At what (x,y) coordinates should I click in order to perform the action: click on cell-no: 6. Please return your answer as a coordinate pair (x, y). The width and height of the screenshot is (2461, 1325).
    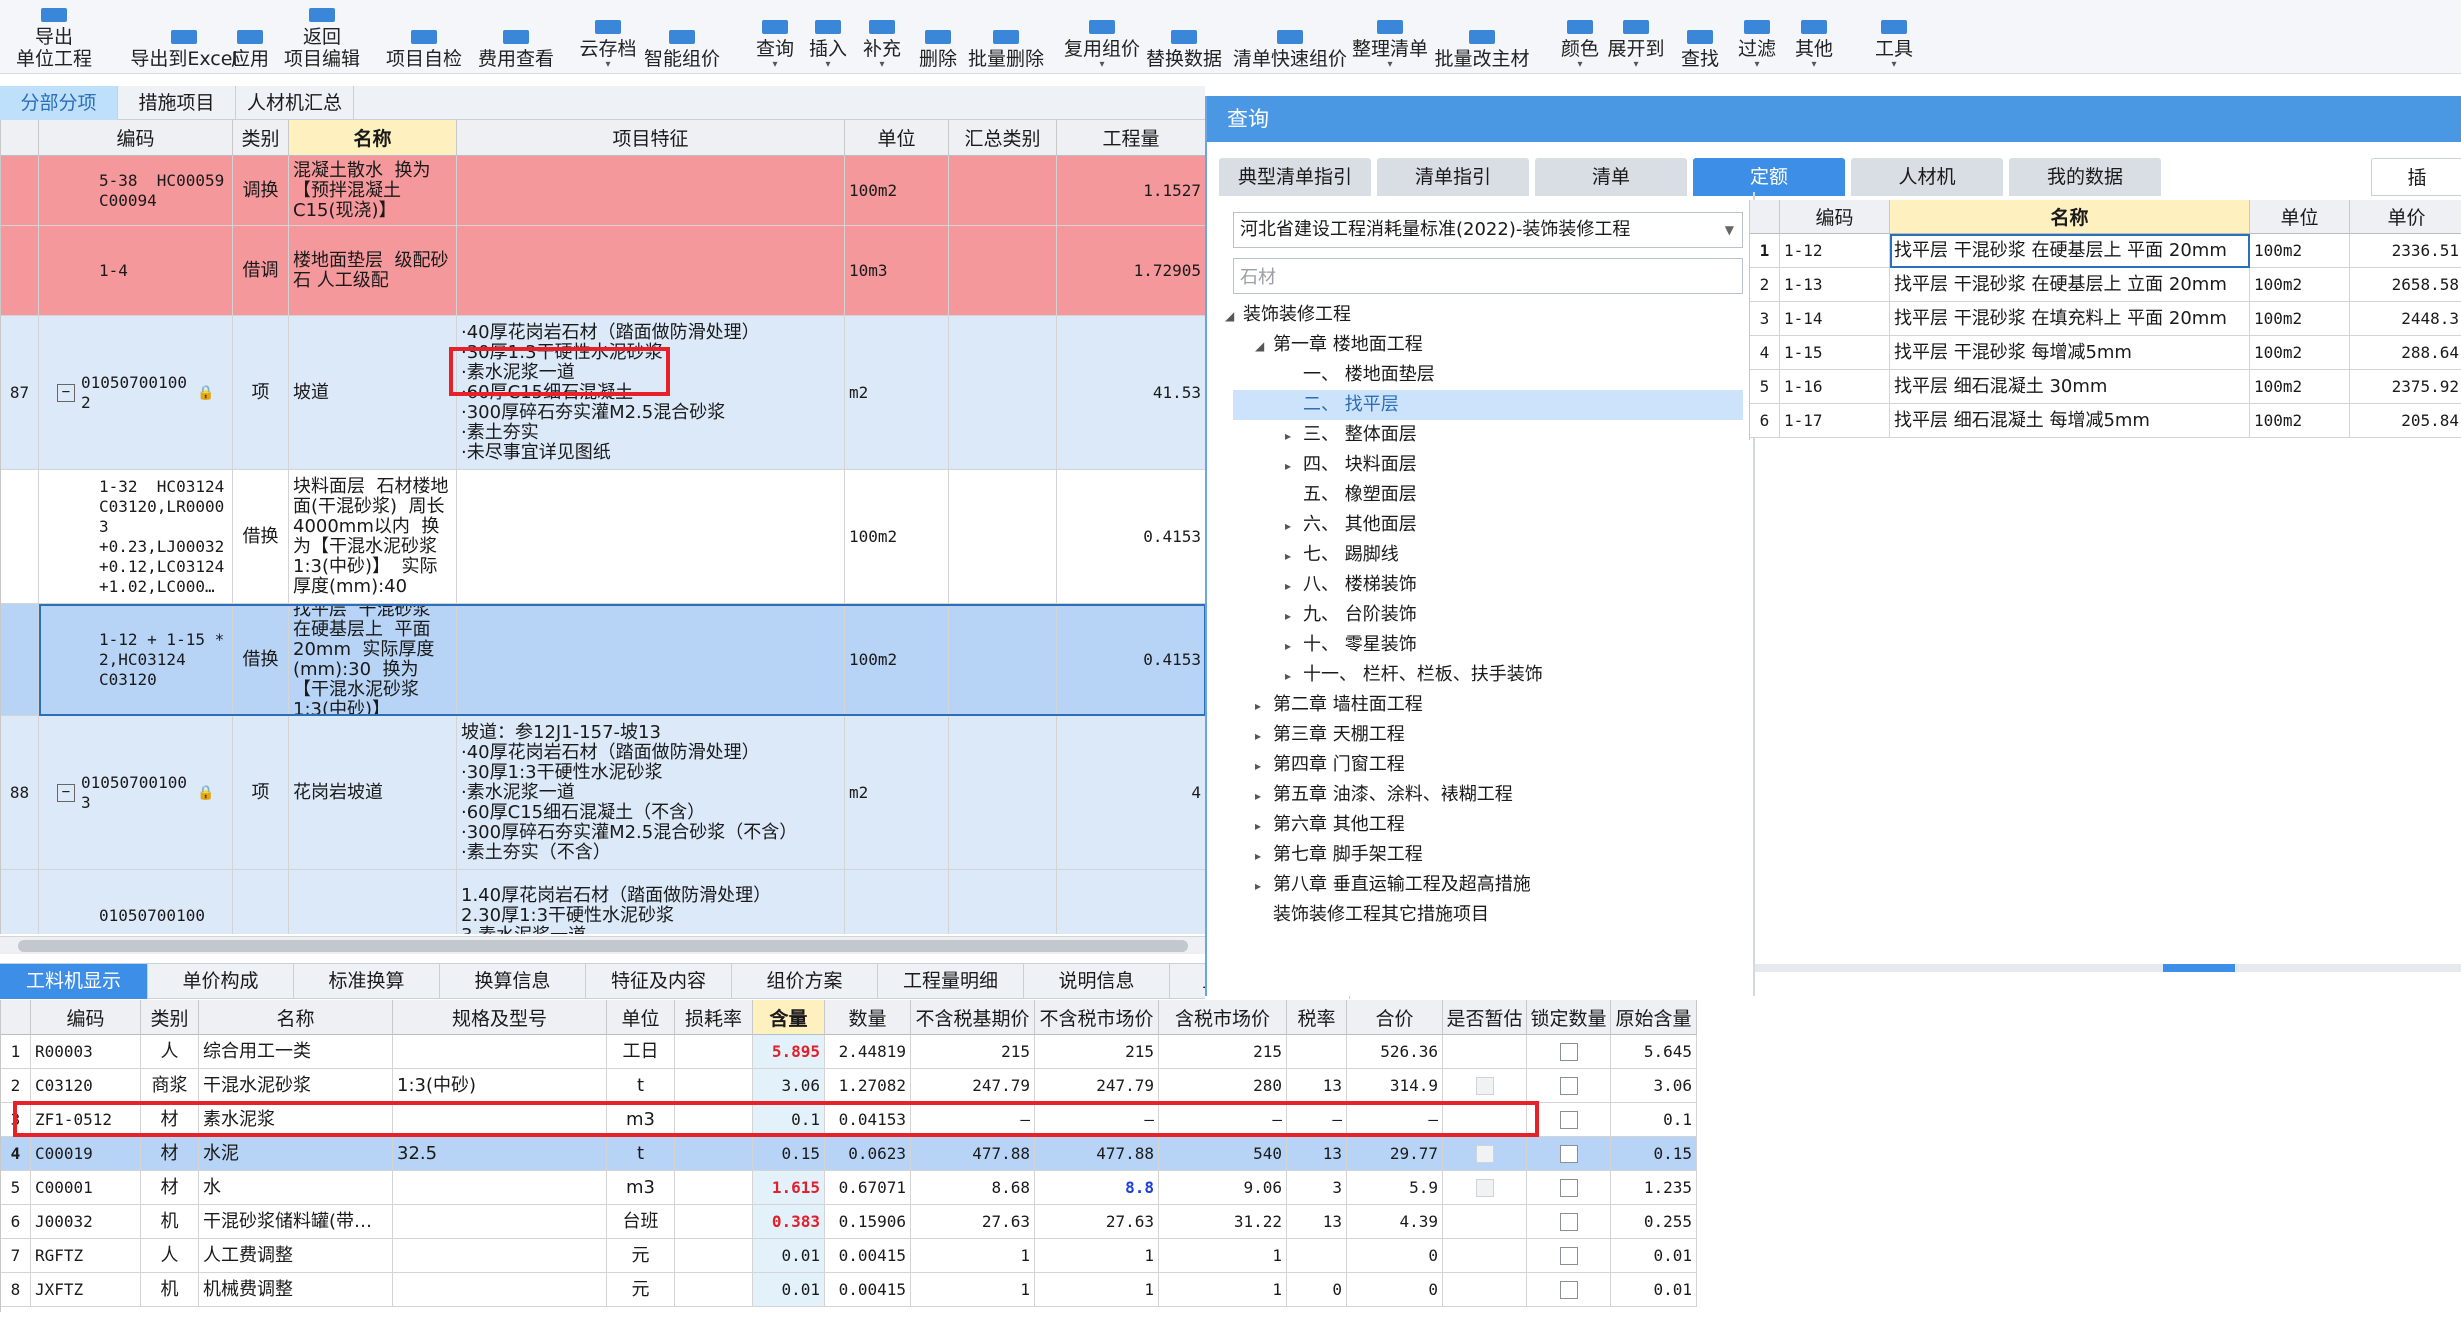
    Looking at the image, I should click on (1765, 421).